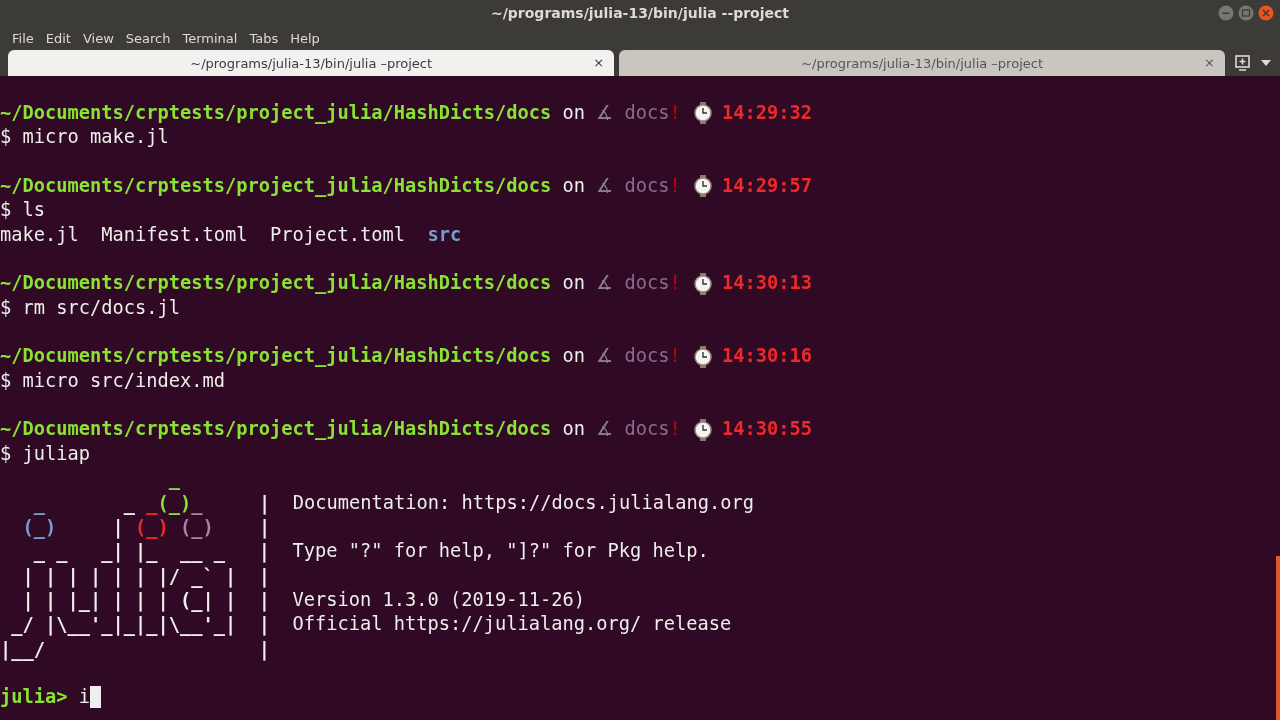 This screenshot has height=720, width=1280. Describe the element at coordinates (96, 697) in the screenshot. I see `cursor` at that location.